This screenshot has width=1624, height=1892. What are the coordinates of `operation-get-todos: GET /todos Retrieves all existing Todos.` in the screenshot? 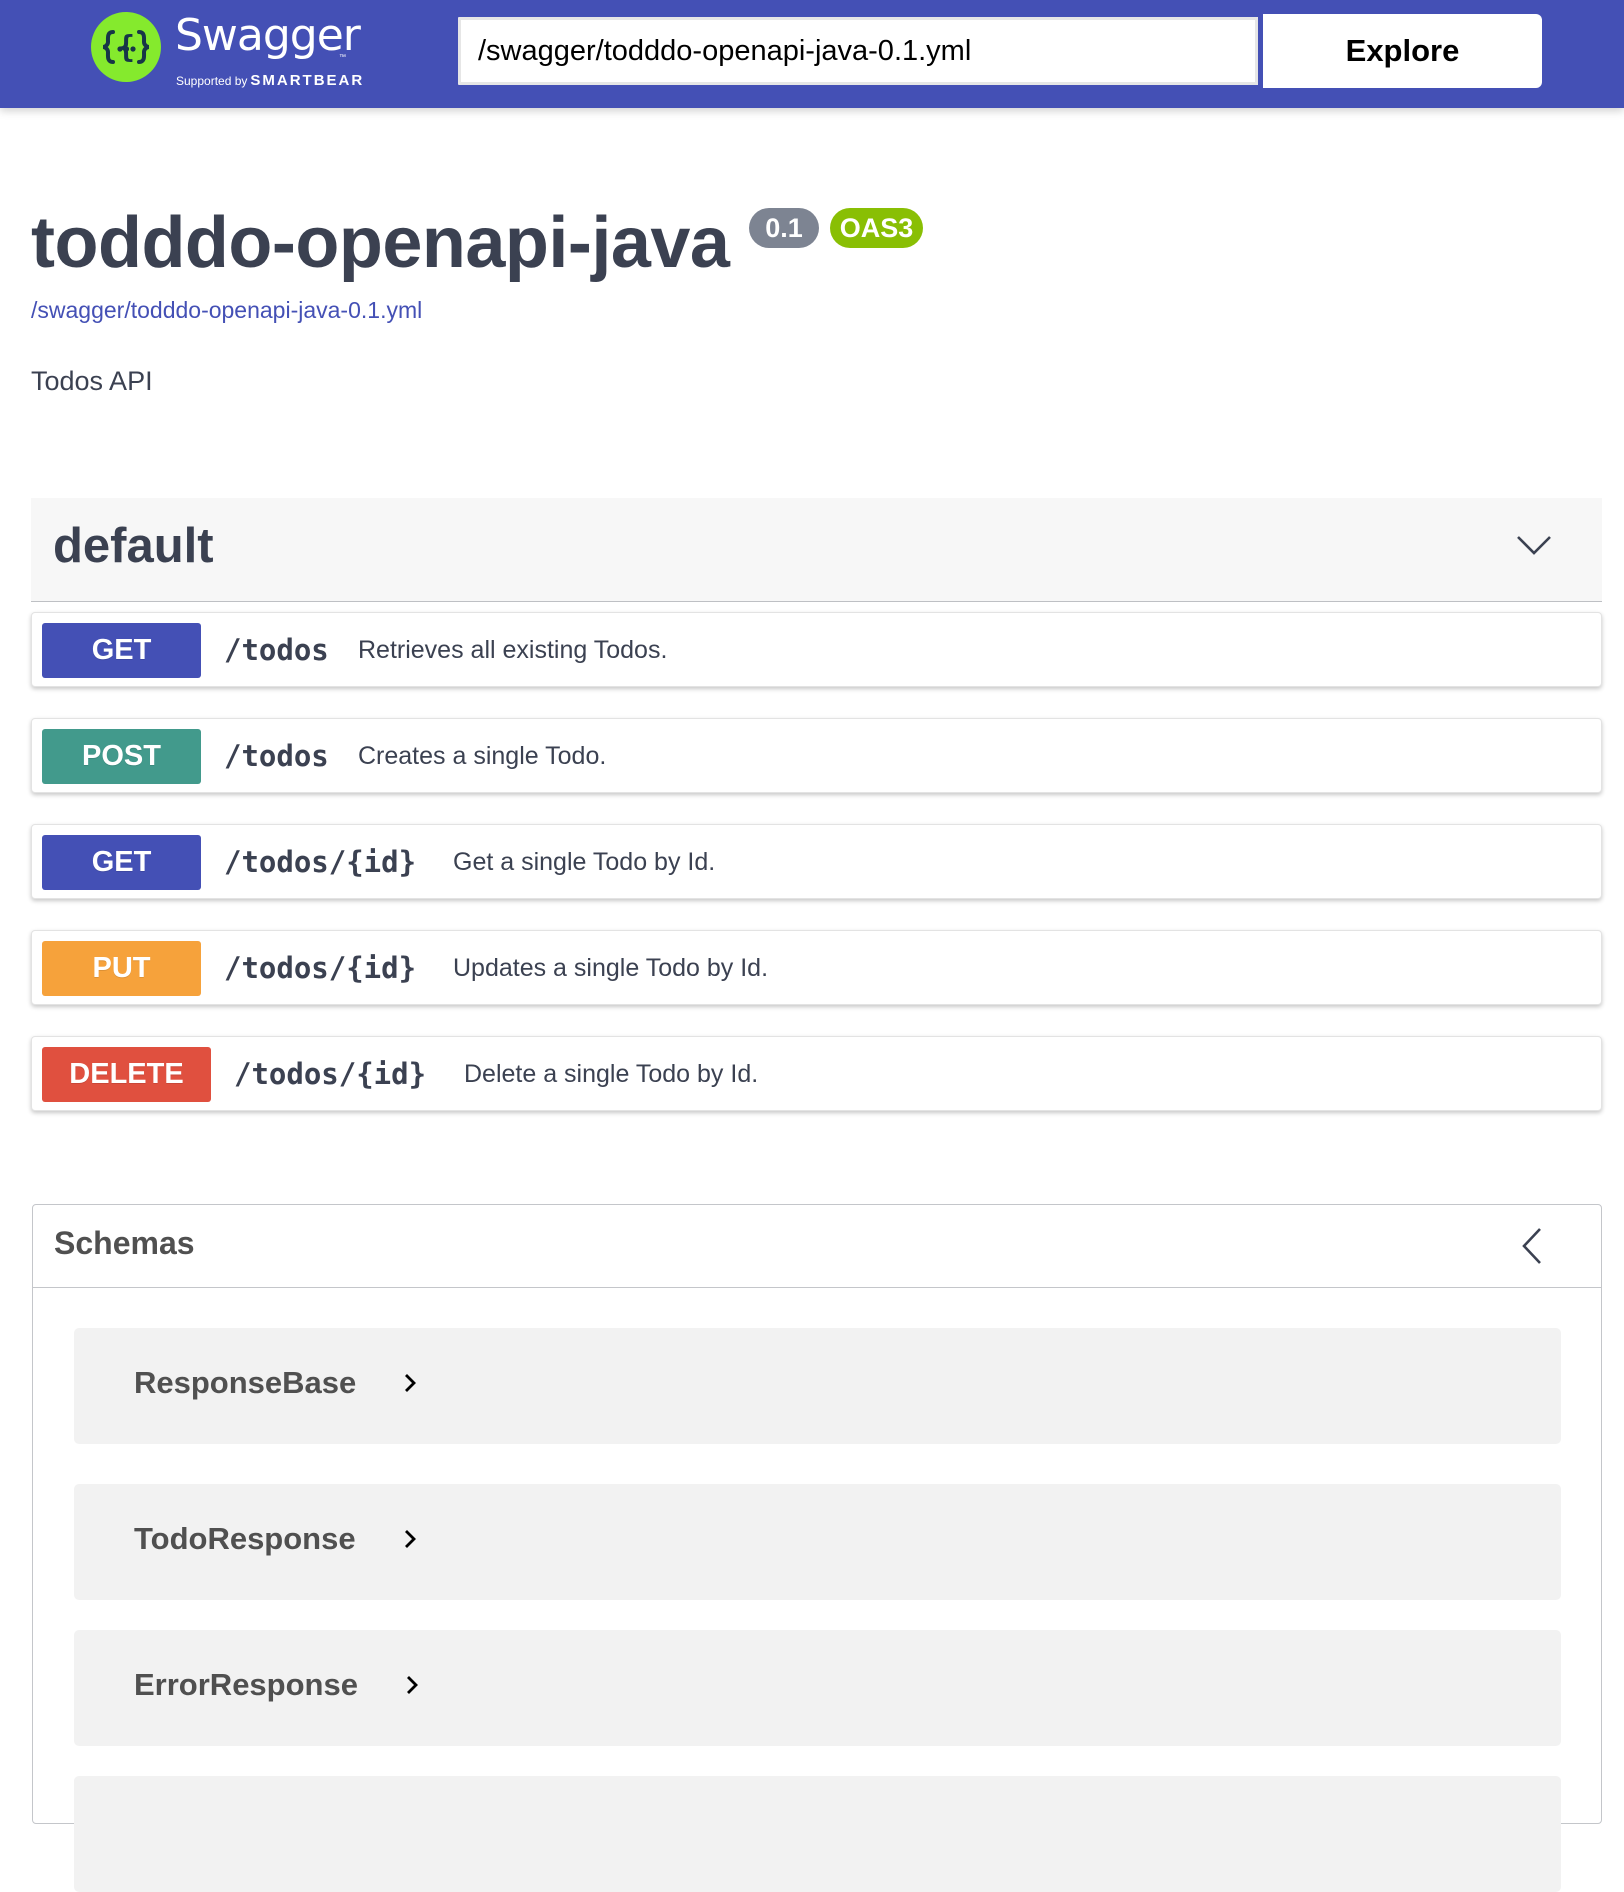 It's located at (816, 649).